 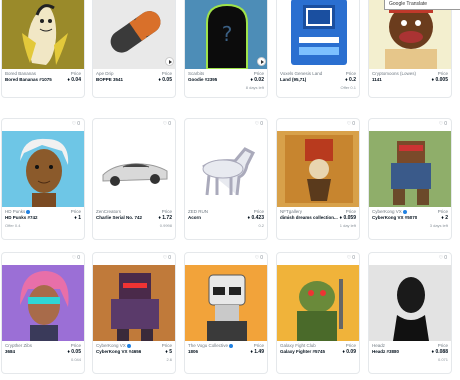 I want to click on nft-name: Acorn, so click(x=194, y=218).